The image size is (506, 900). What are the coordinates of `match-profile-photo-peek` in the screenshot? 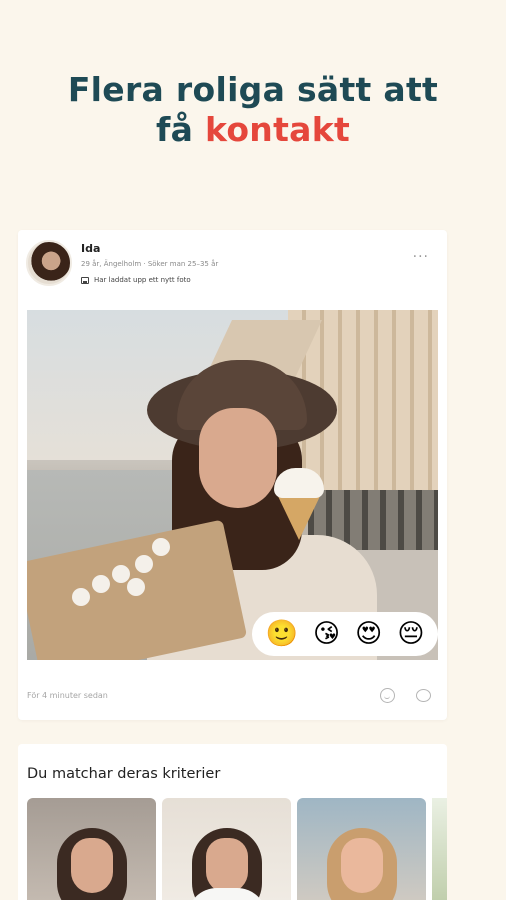 It's located at (439, 849).